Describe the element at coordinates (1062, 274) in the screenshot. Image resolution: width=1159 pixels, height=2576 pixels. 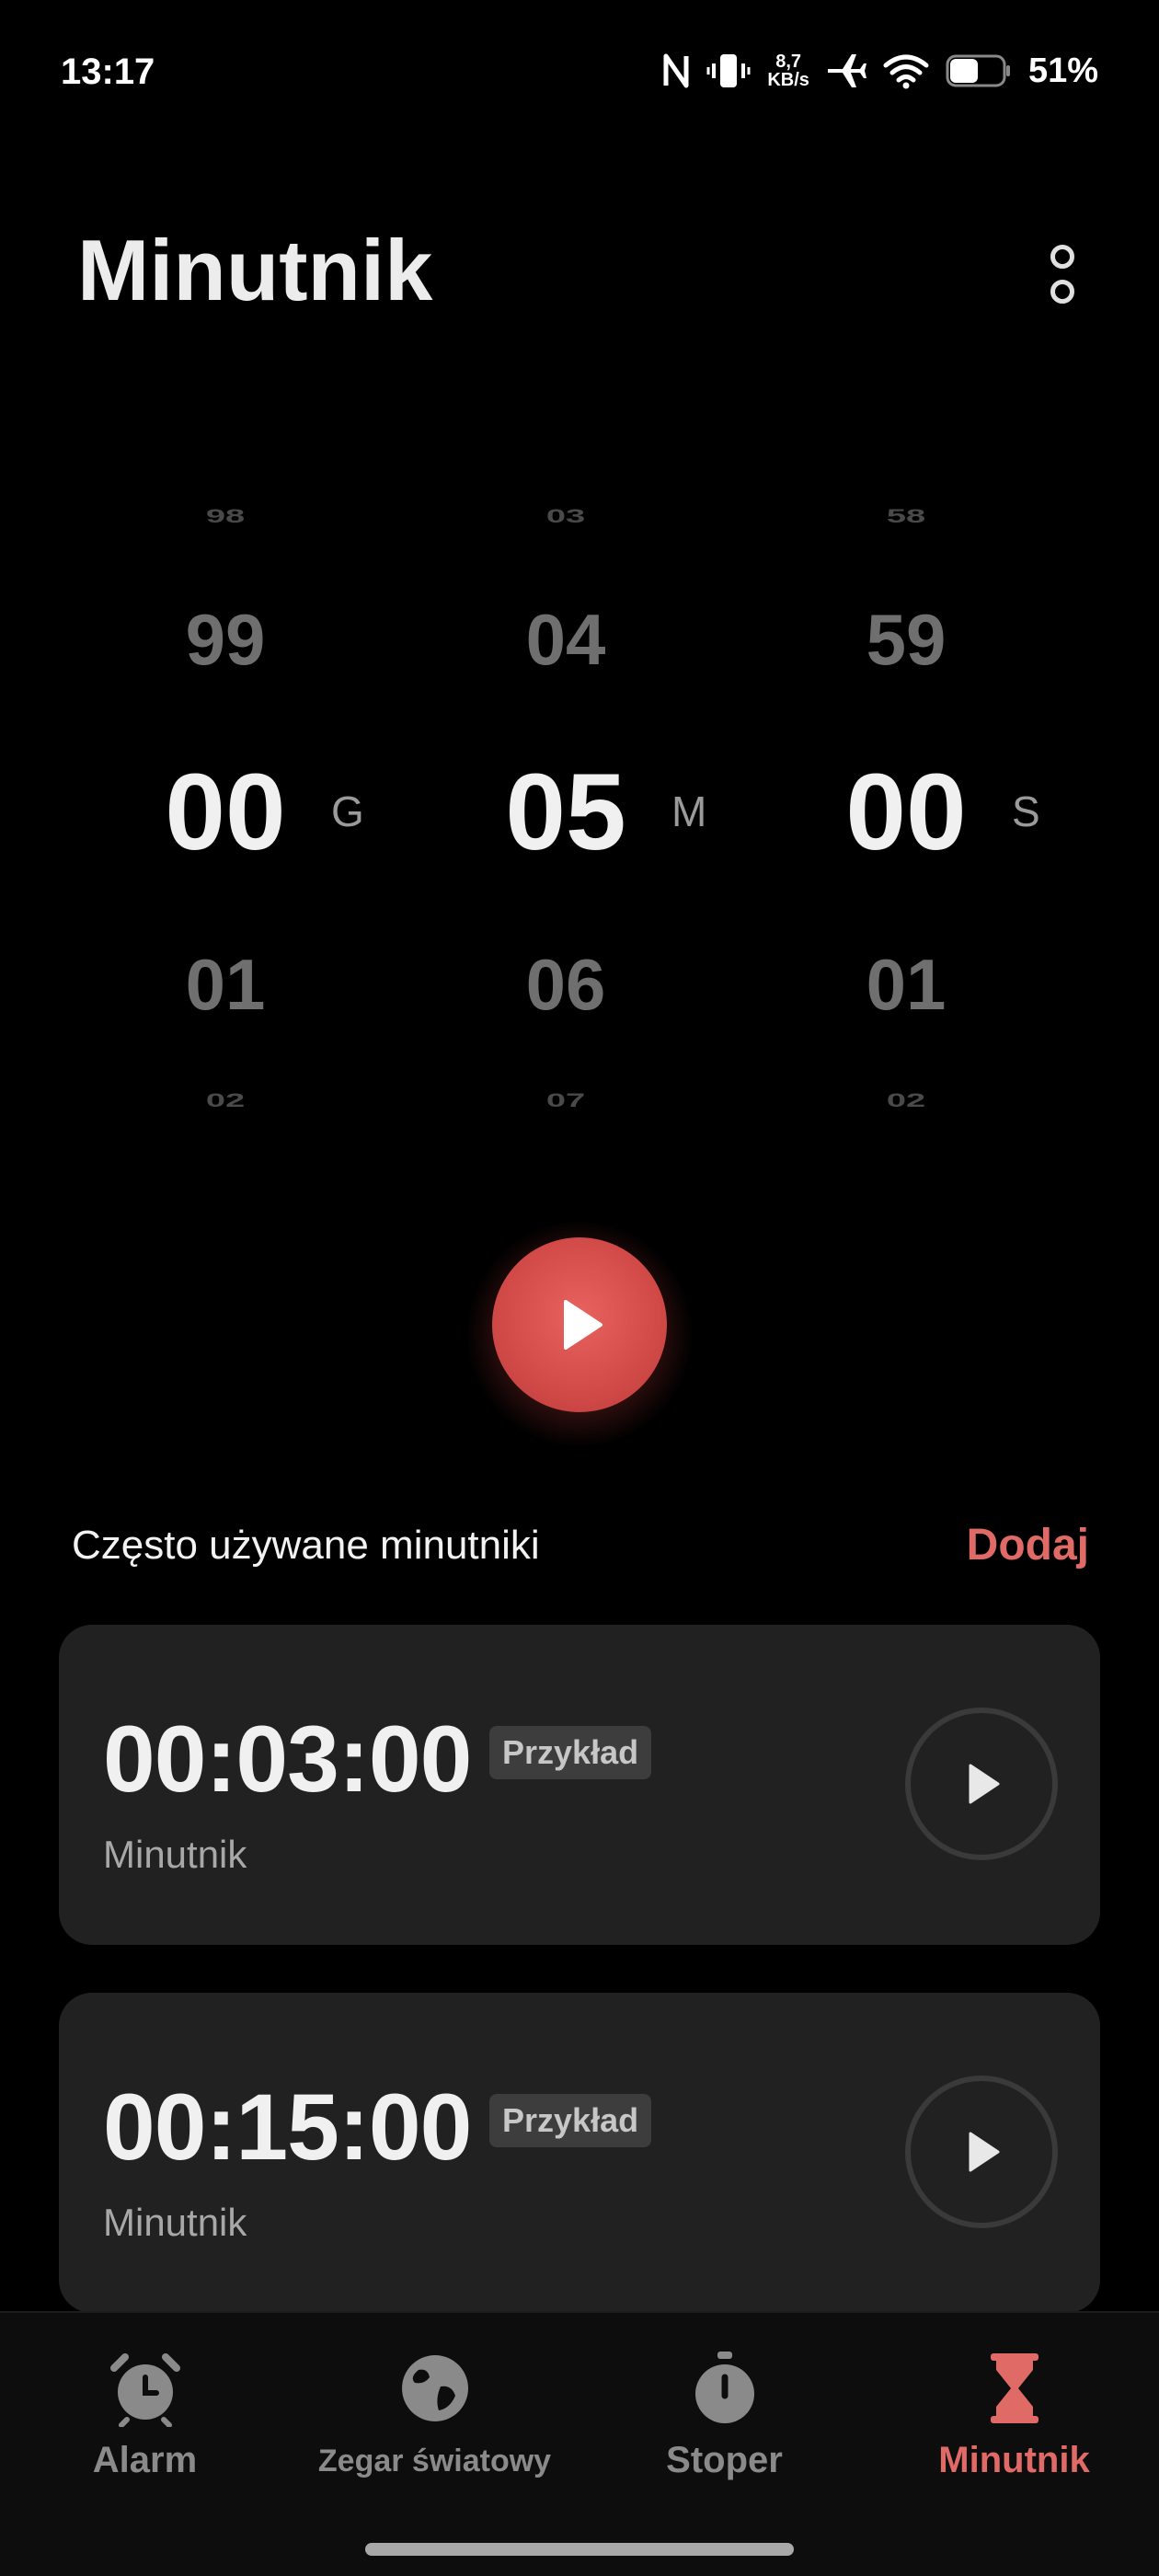
I see `more-options-button` at that location.